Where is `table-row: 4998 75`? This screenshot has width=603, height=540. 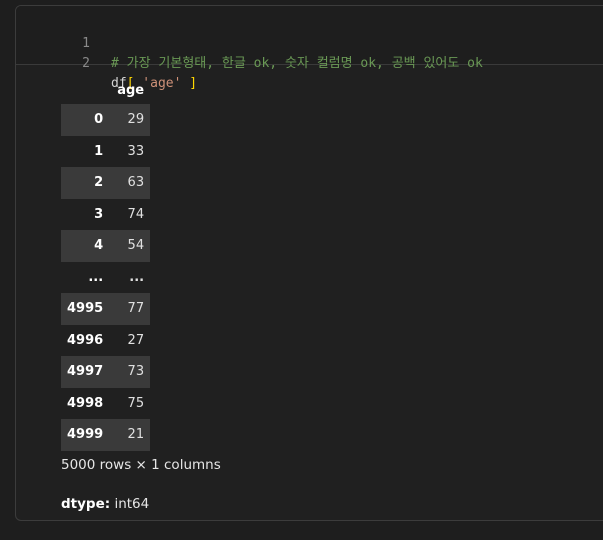
table-row: 4998 75 is located at coordinates (105, 404).